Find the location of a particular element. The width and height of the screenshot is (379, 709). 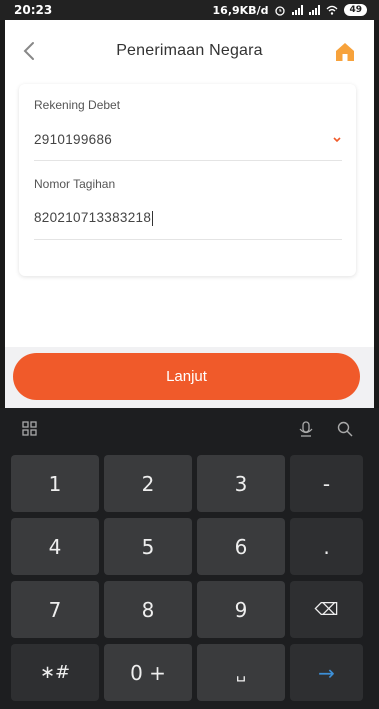

wifi-icon is located at coordinates (332, 10).